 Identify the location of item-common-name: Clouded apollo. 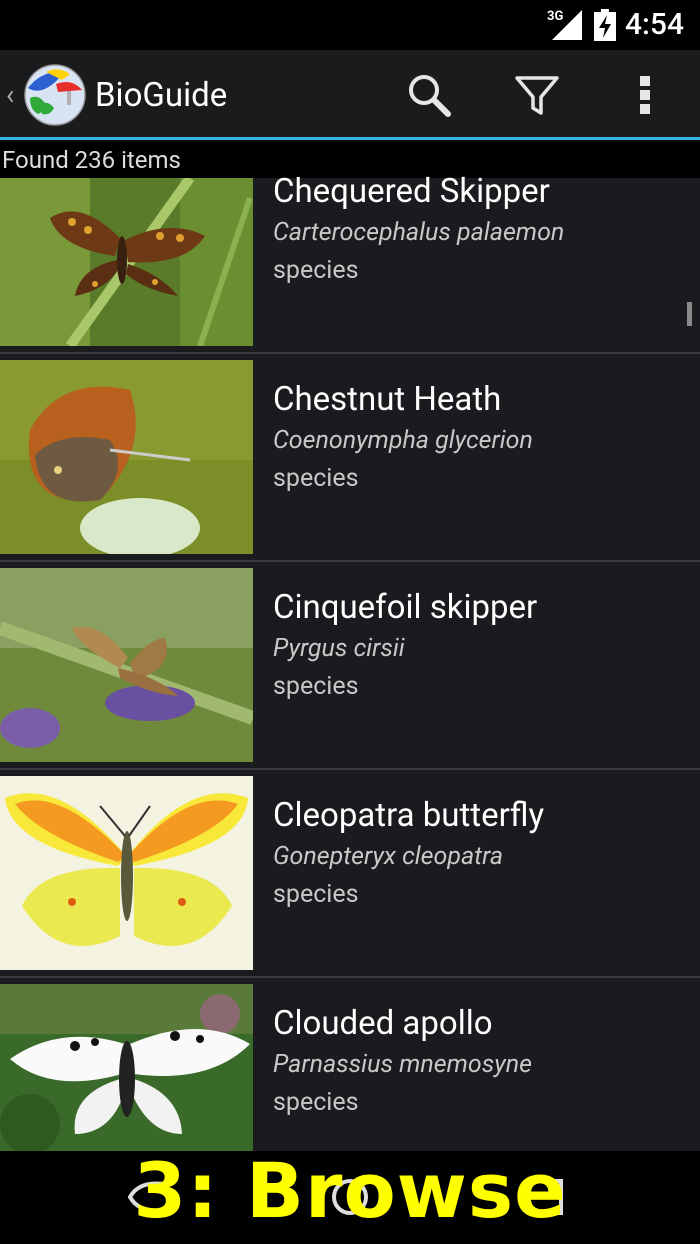
(383, 1023).